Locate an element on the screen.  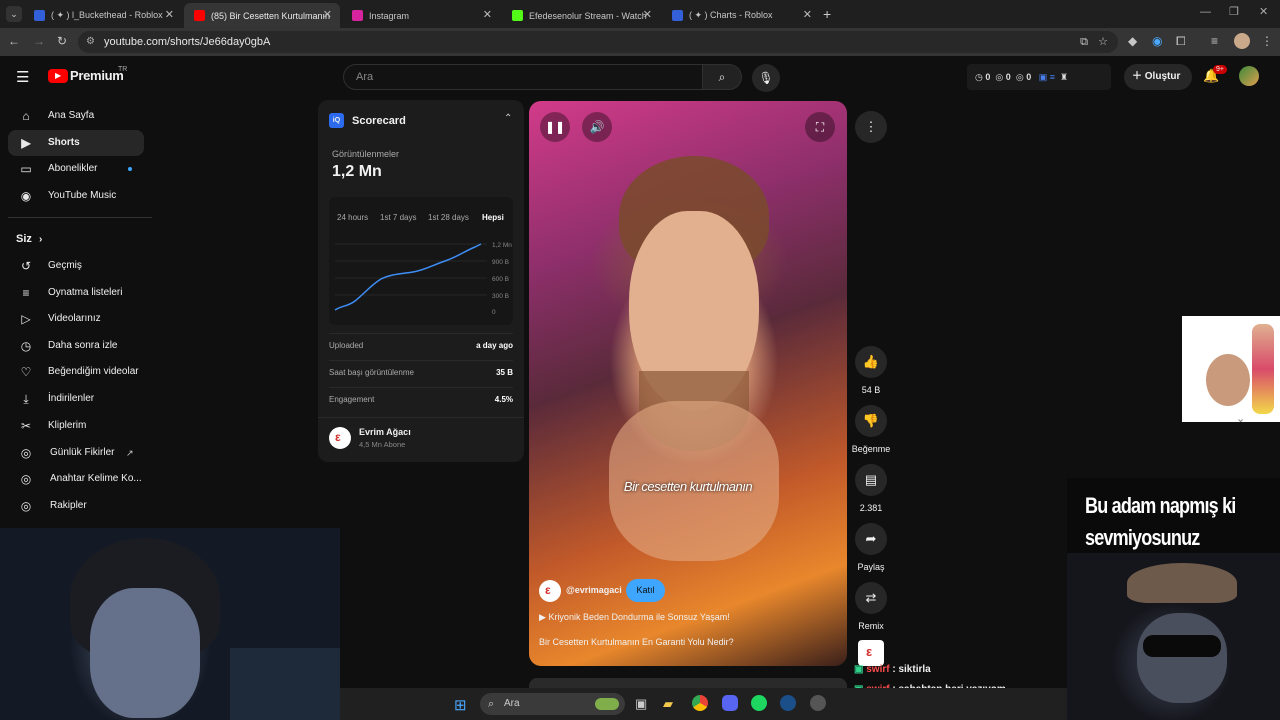
collapse-chevron-icon: ⌃ is located at coordinates (508, 118).